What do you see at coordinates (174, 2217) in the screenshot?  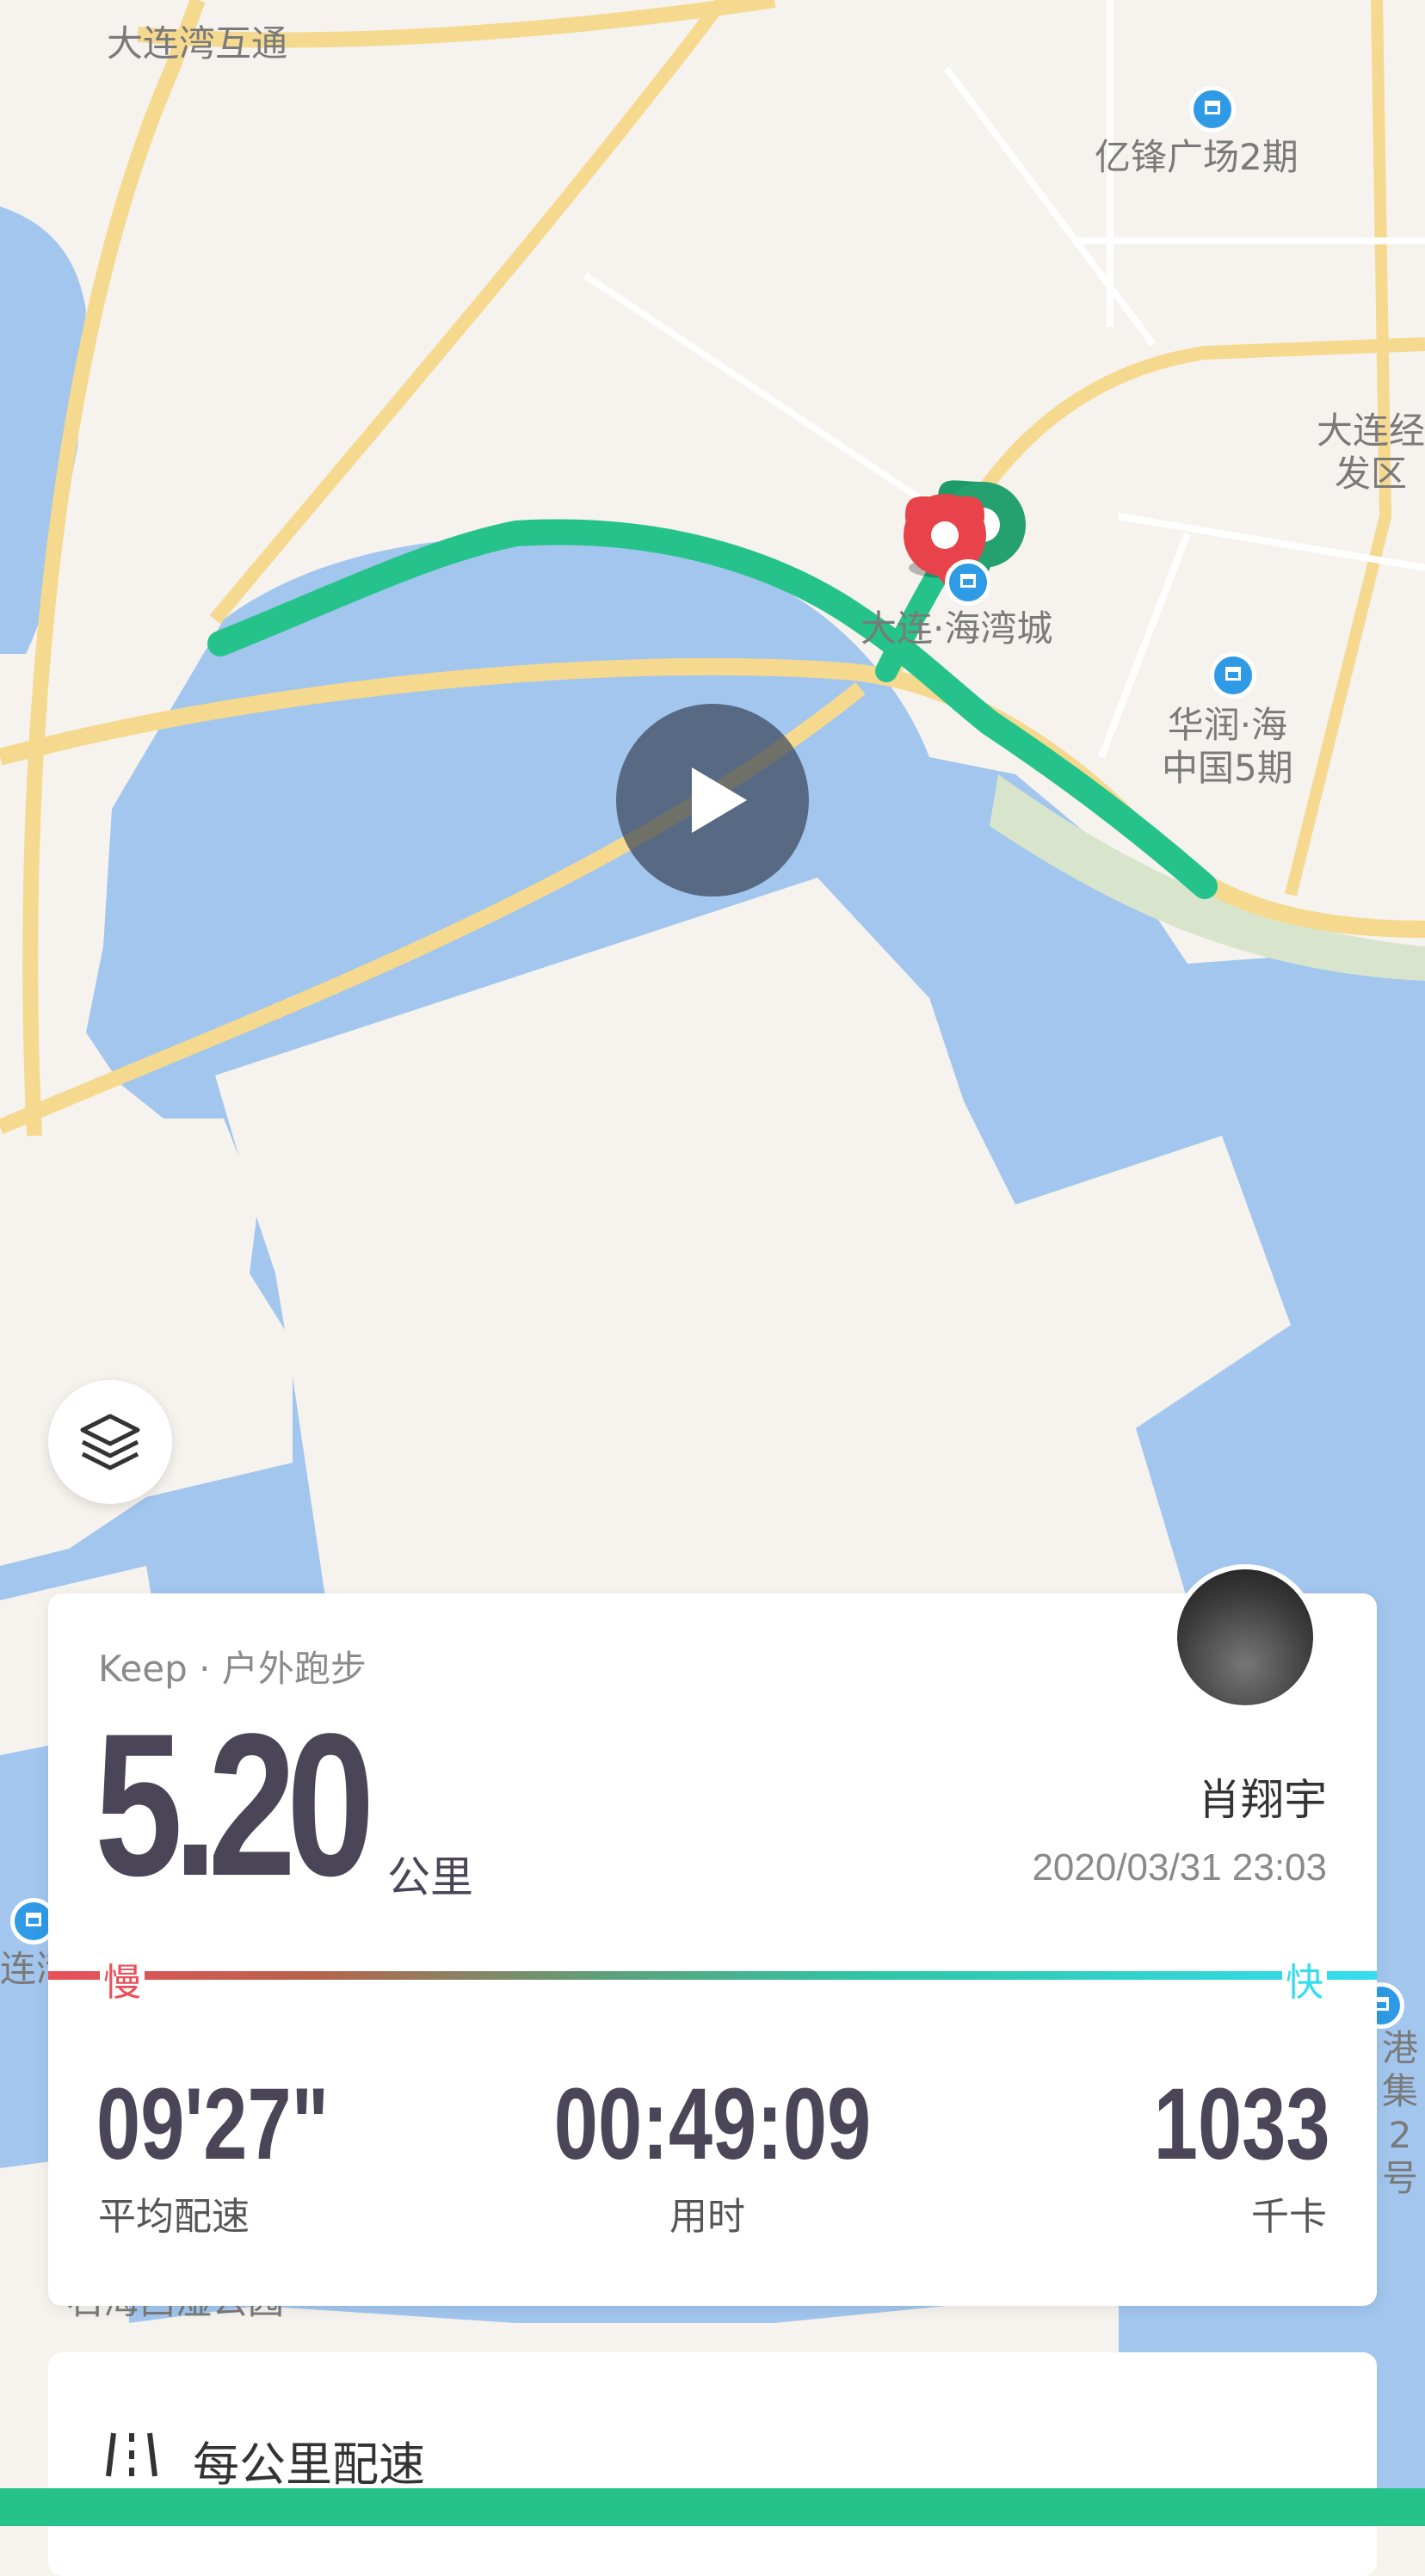 I see `avg-pace-label: 平均配速` at bounding box center [174, 2217].